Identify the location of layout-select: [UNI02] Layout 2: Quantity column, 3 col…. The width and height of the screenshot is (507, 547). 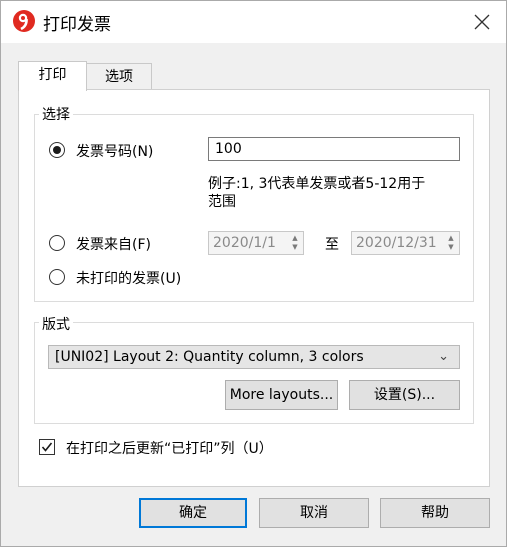
(254, 357).